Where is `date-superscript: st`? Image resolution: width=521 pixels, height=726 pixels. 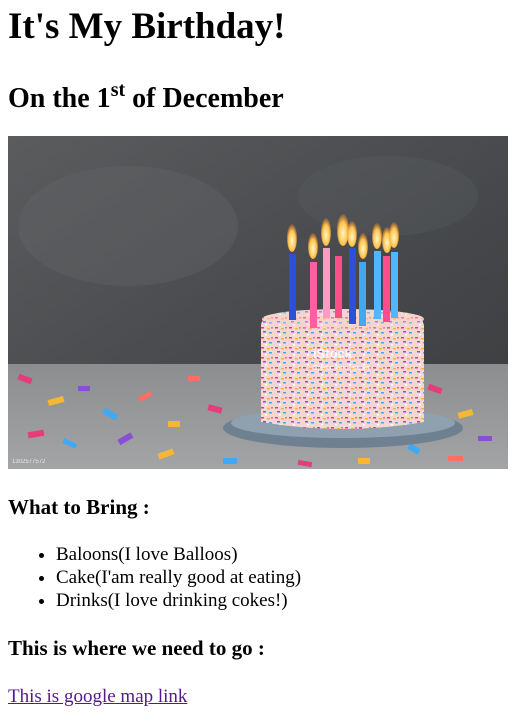
date-superscript: st is located at coordinates (118, 90).